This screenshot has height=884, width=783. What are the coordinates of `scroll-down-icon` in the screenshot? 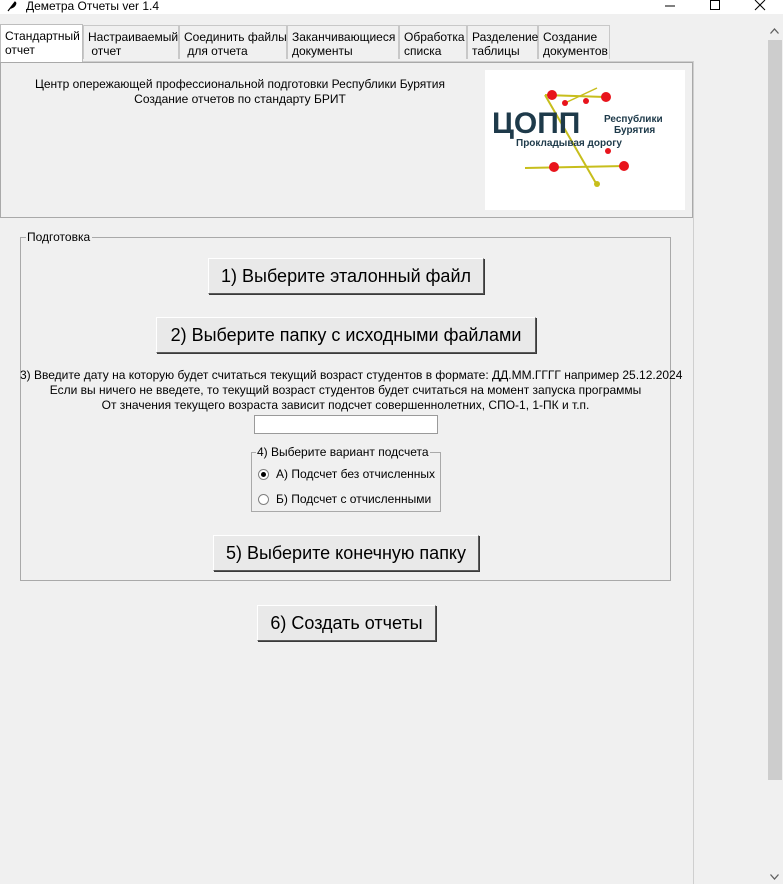 It's located at (774, 877).